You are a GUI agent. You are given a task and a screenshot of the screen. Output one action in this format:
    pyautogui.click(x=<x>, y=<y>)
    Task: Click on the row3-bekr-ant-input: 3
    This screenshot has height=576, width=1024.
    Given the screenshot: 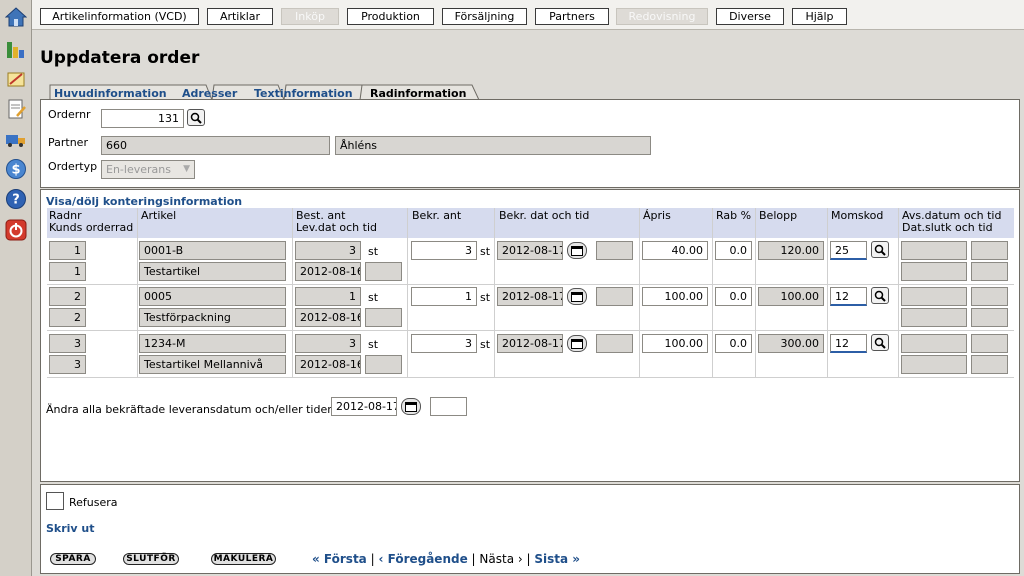 What is the action you would take?
    pyautogui.click(x=444, y=343)
    